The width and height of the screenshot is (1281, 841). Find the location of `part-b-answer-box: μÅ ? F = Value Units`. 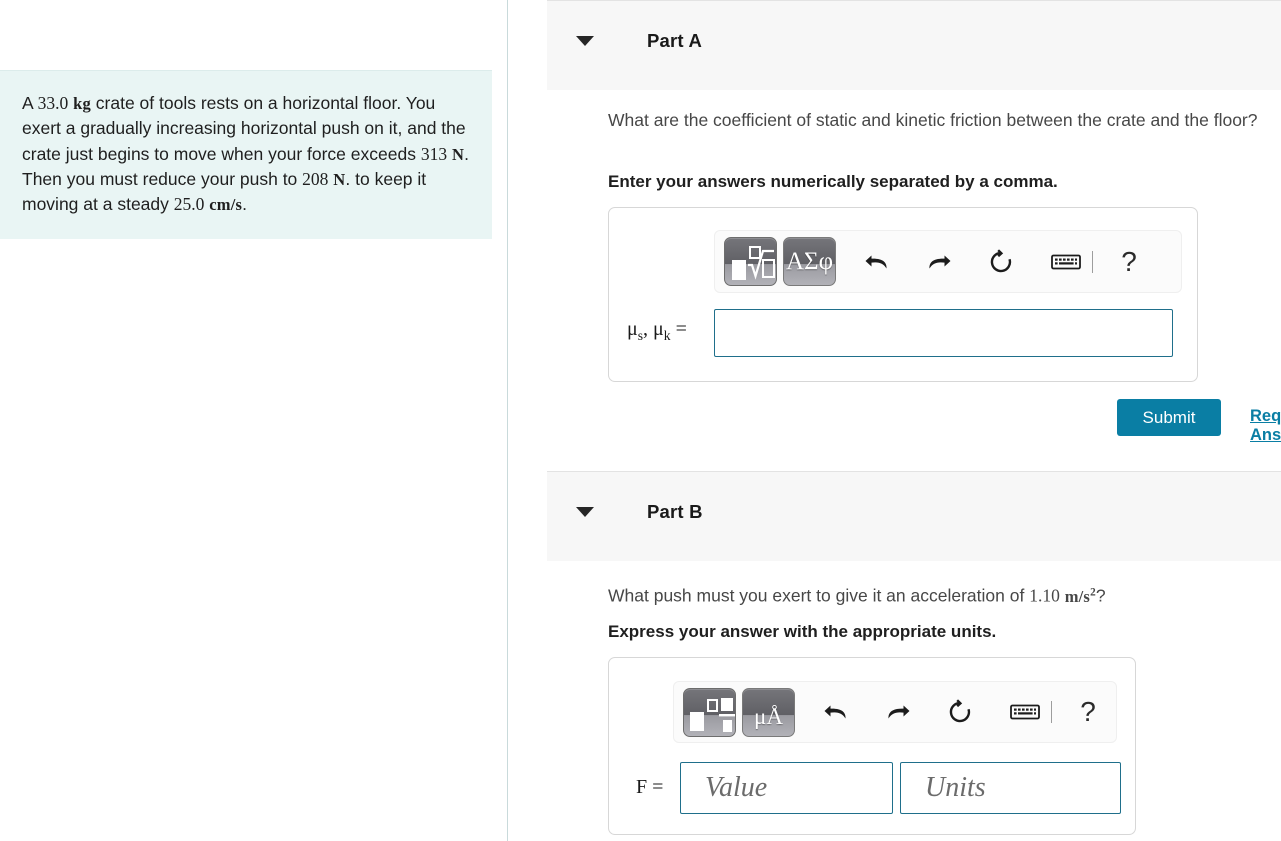

part-b-answer-box: μÅ ? F = Value Units is located at coordinates (872, 746).